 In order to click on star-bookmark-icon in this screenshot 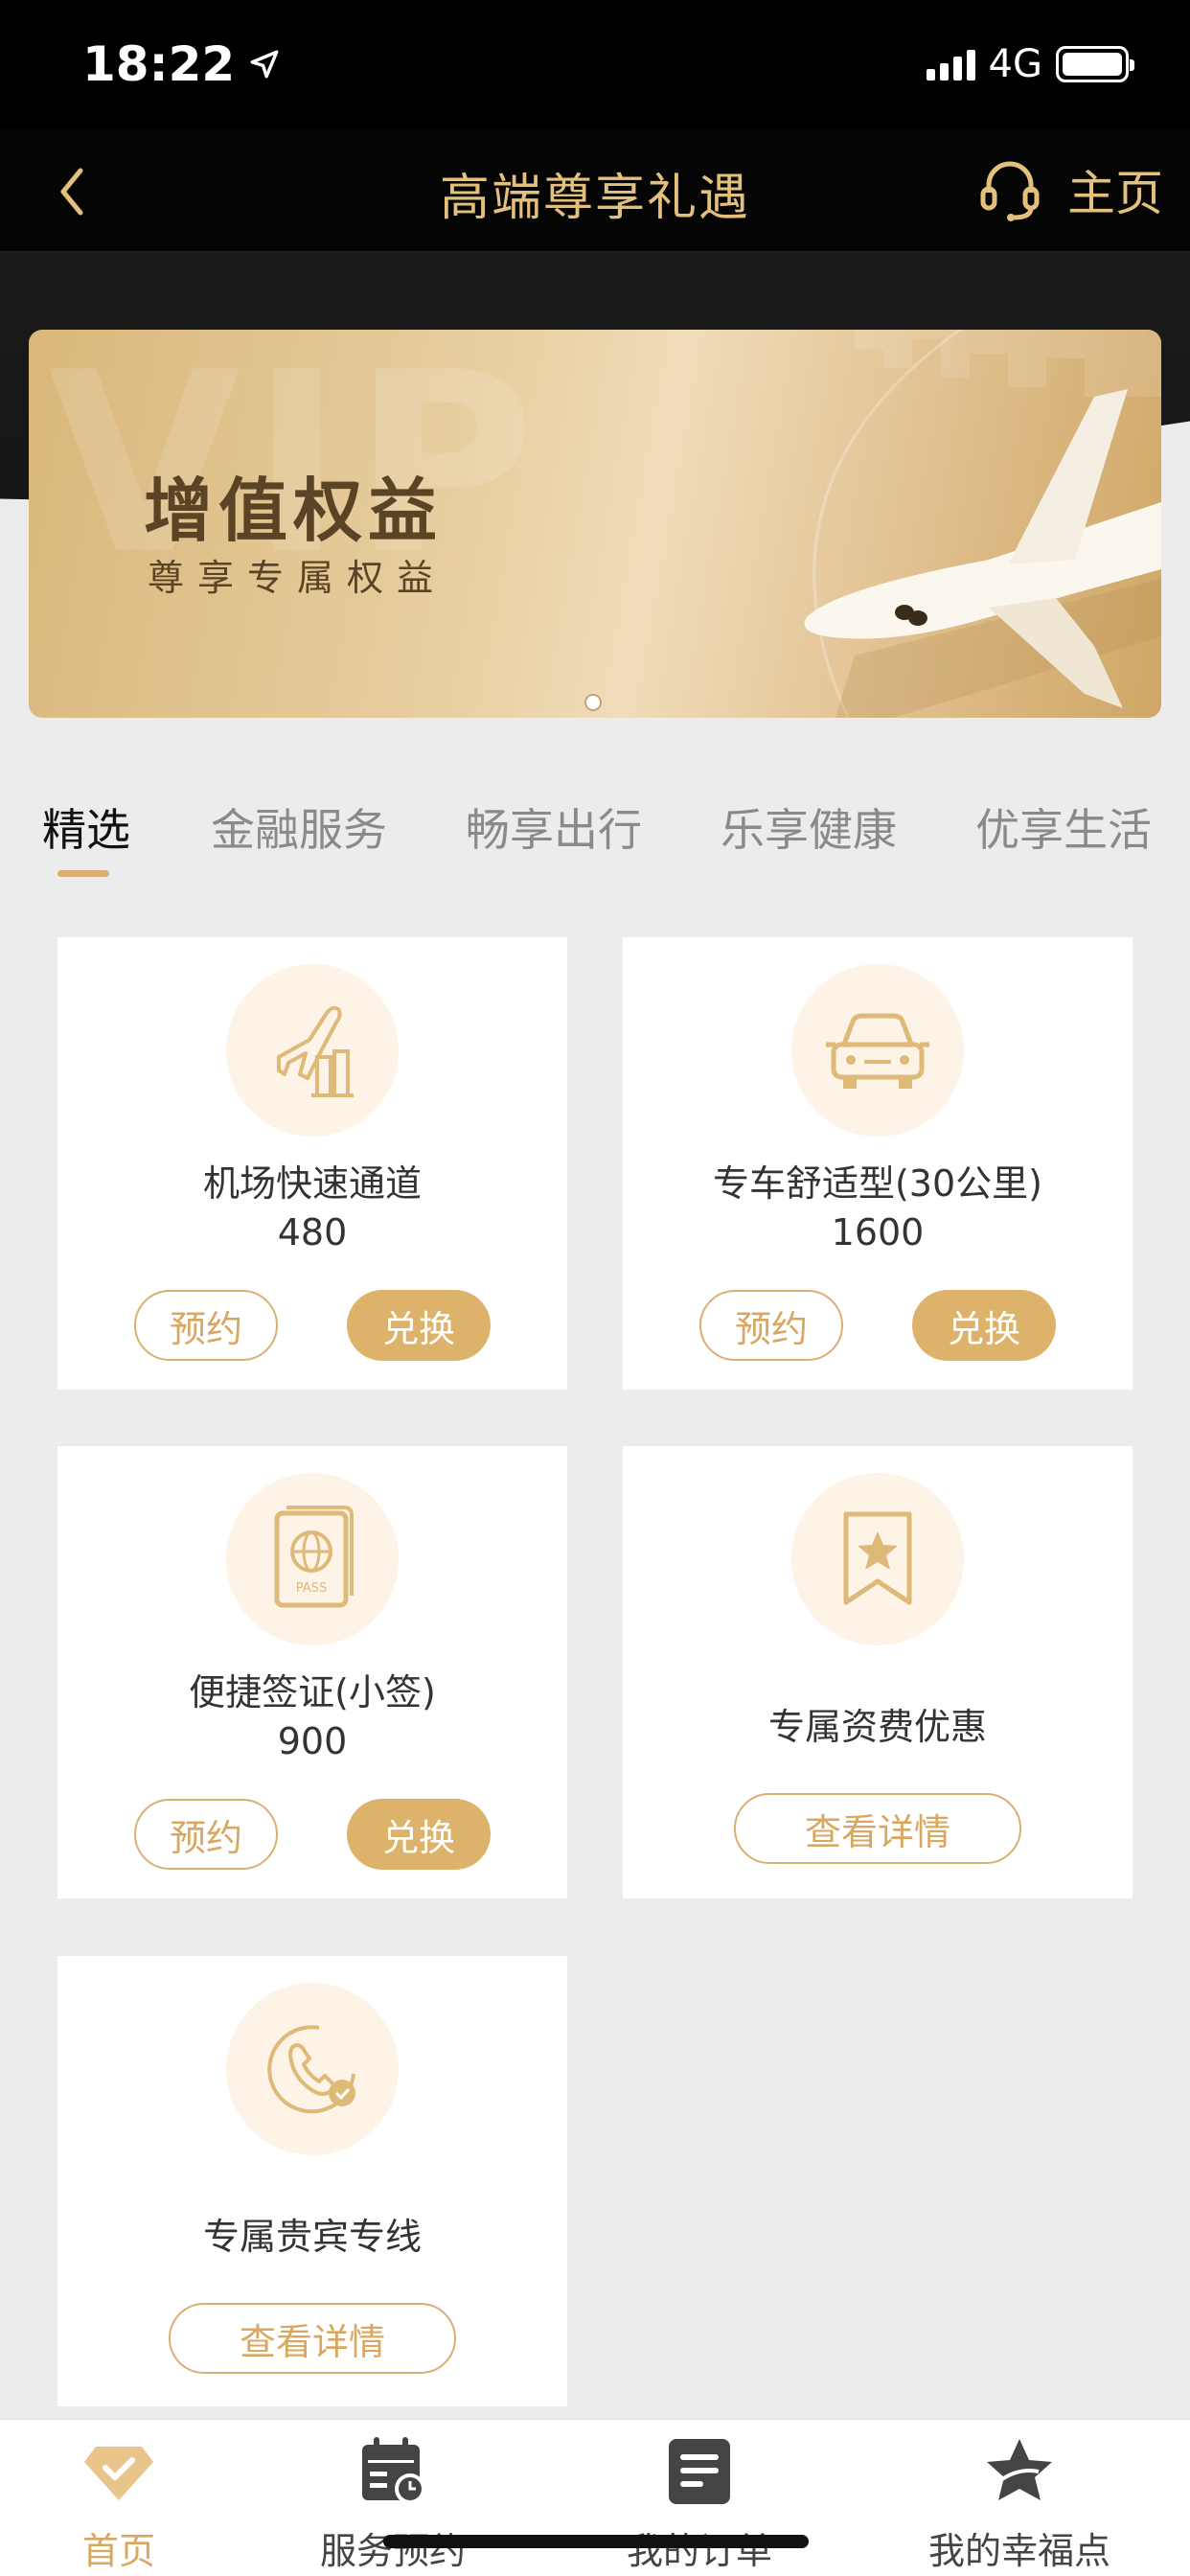, I will do `click(878, 1558)`.